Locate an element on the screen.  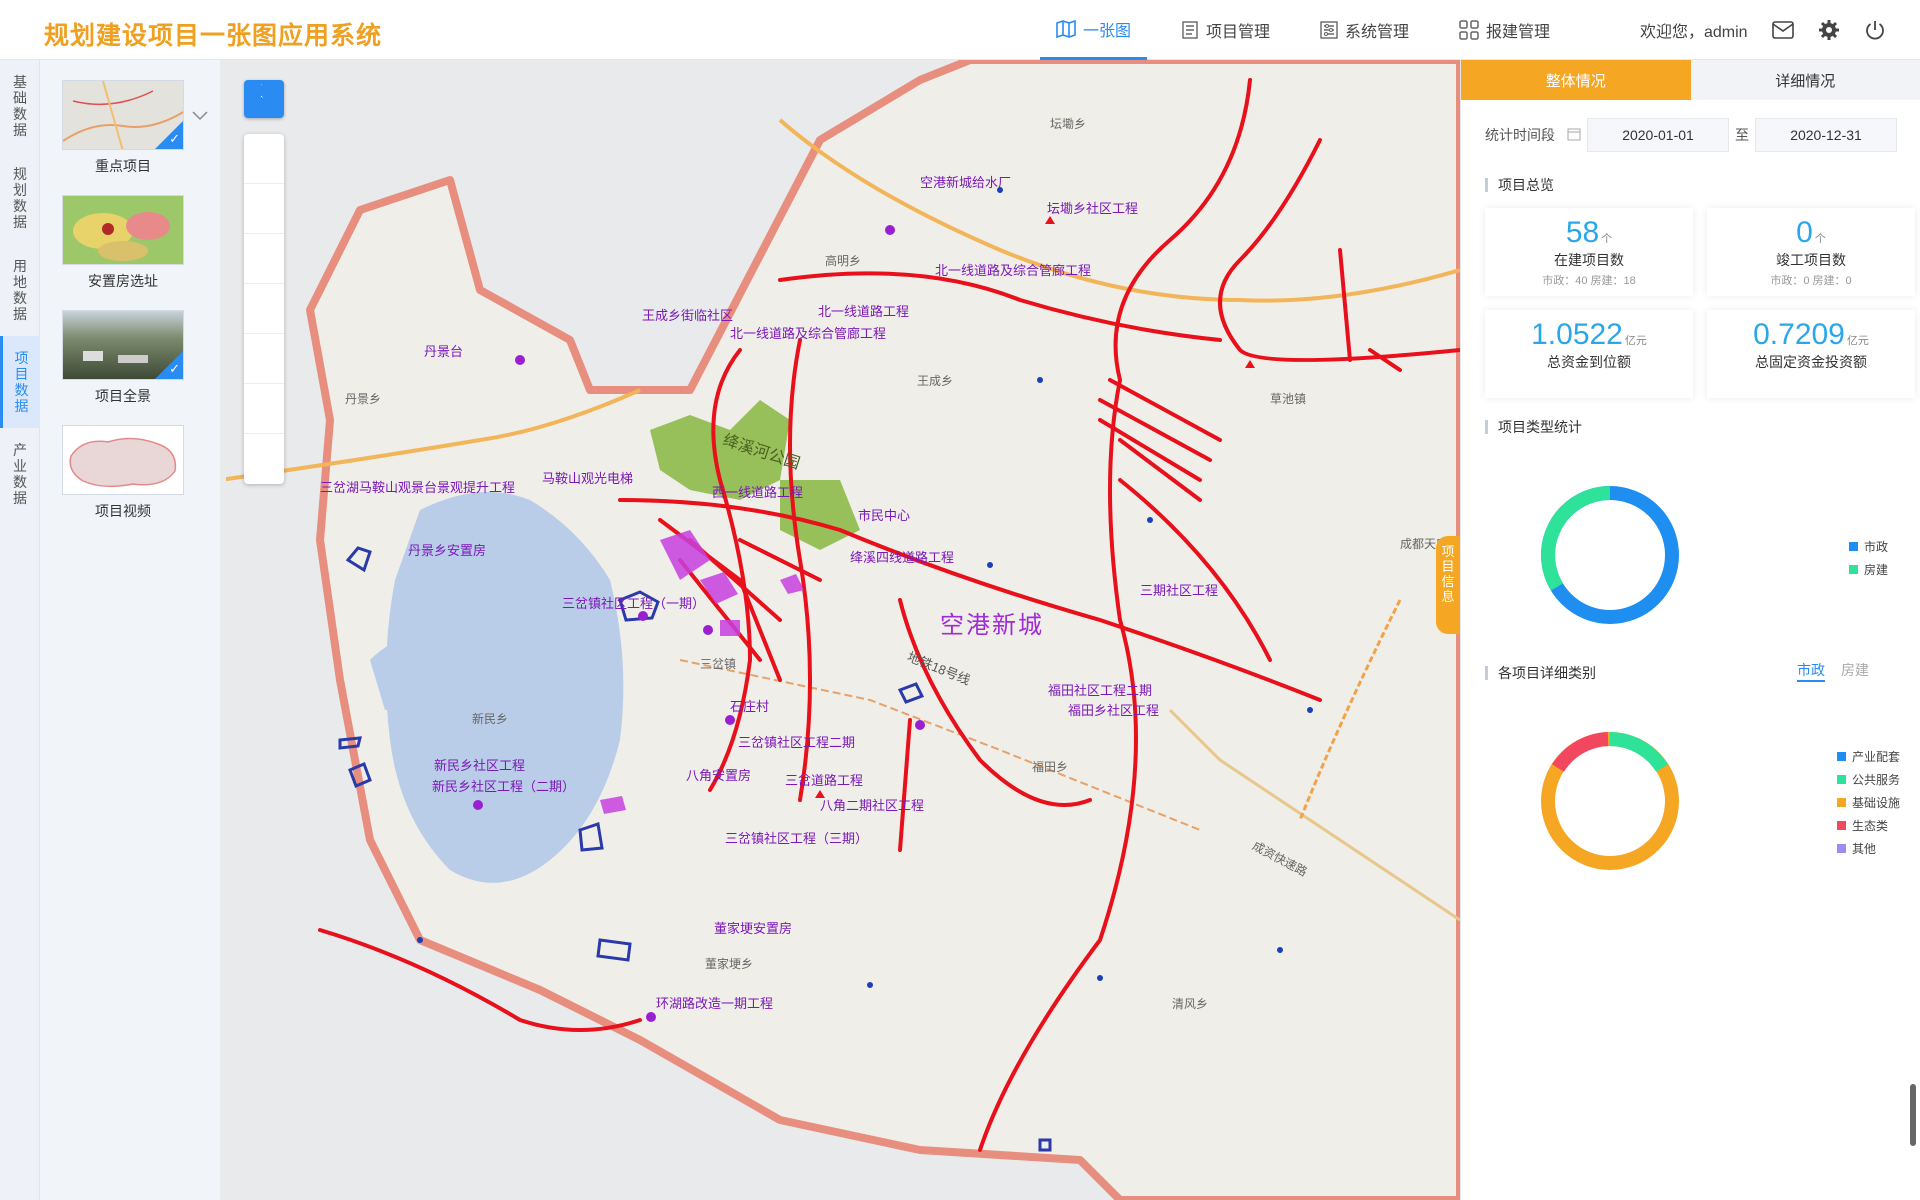
nav-one-map: 一张图 is located at coordinates (1094, 30).